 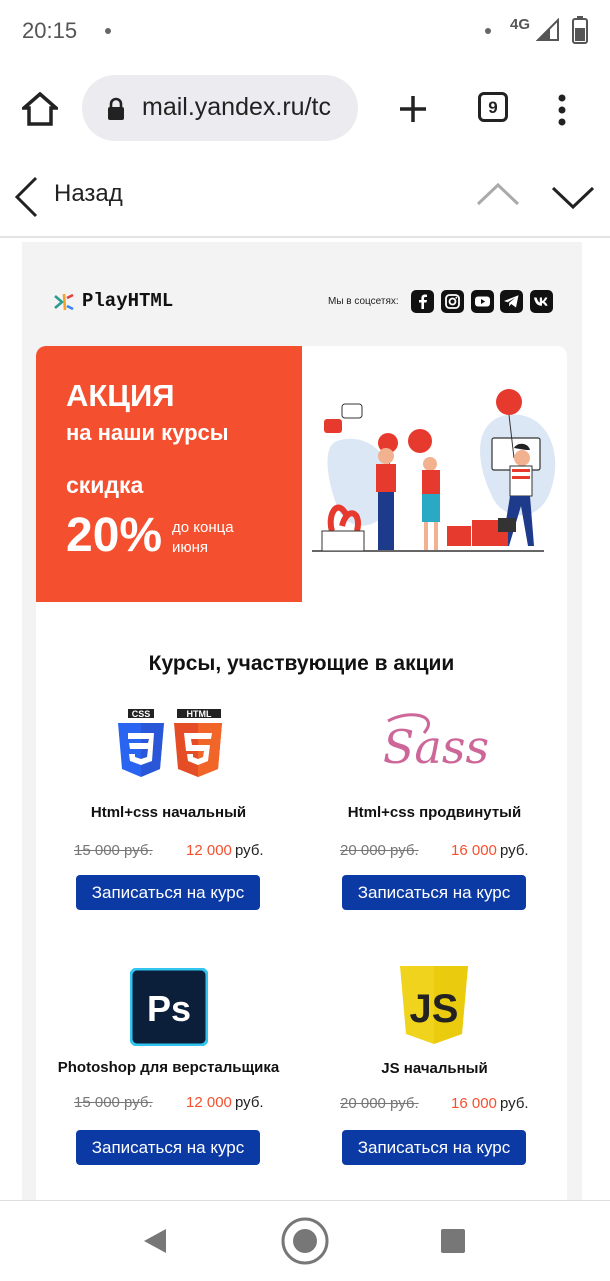 I want to click on js-logo-text: JS, so click(x=434, y=1009).